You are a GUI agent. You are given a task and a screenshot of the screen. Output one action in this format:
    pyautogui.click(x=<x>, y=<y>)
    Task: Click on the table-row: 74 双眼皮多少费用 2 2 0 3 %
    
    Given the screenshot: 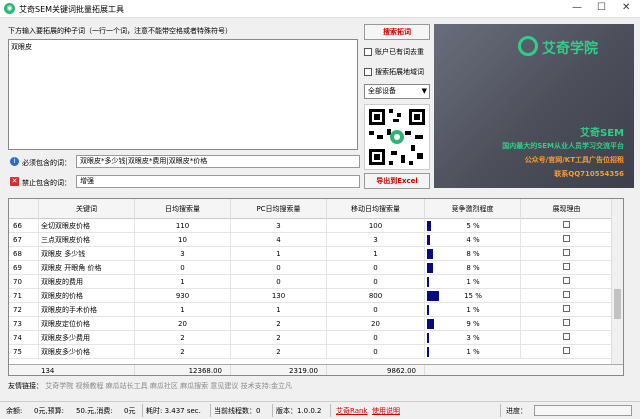 What is the action you would take?
    pyautogui.click(x=316, y=338)
    